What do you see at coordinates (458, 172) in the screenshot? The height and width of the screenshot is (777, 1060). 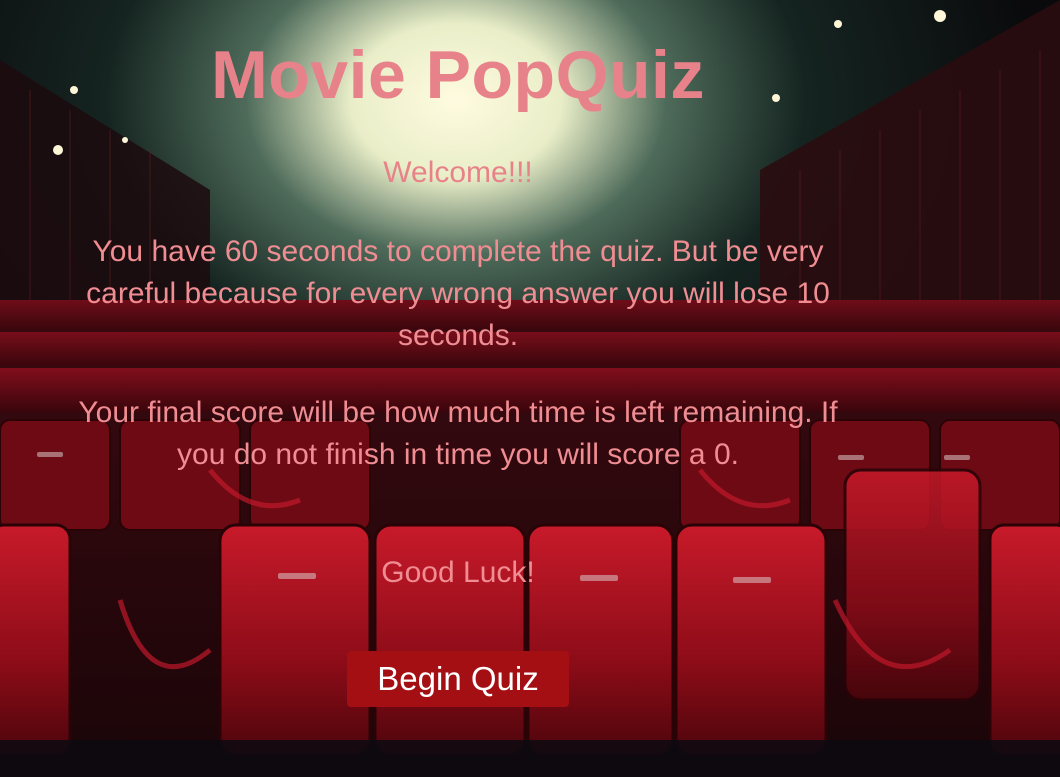 I see `welcome-text: Welcome!!!` at bounding box center [458, 172].